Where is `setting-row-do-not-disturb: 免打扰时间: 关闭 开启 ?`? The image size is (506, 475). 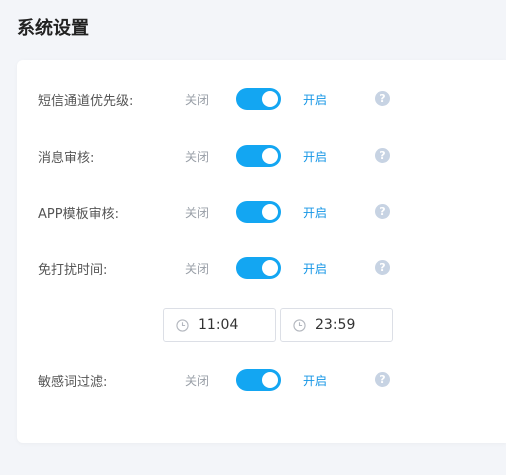 setting-row-do-not-disturb: 免打扰时间: 关闭 开启 ? is located at coordinates (261, 268).